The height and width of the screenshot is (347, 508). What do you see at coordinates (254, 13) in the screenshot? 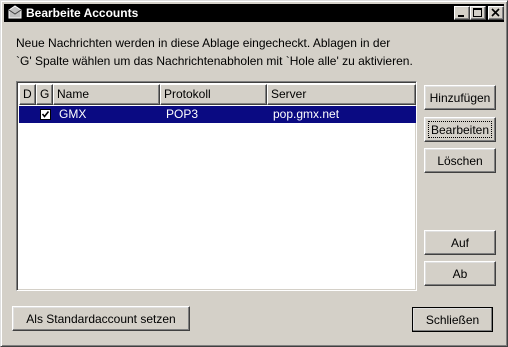
I see `title-bar: Bearbeite Accounts` at bounding box center [254, 13].